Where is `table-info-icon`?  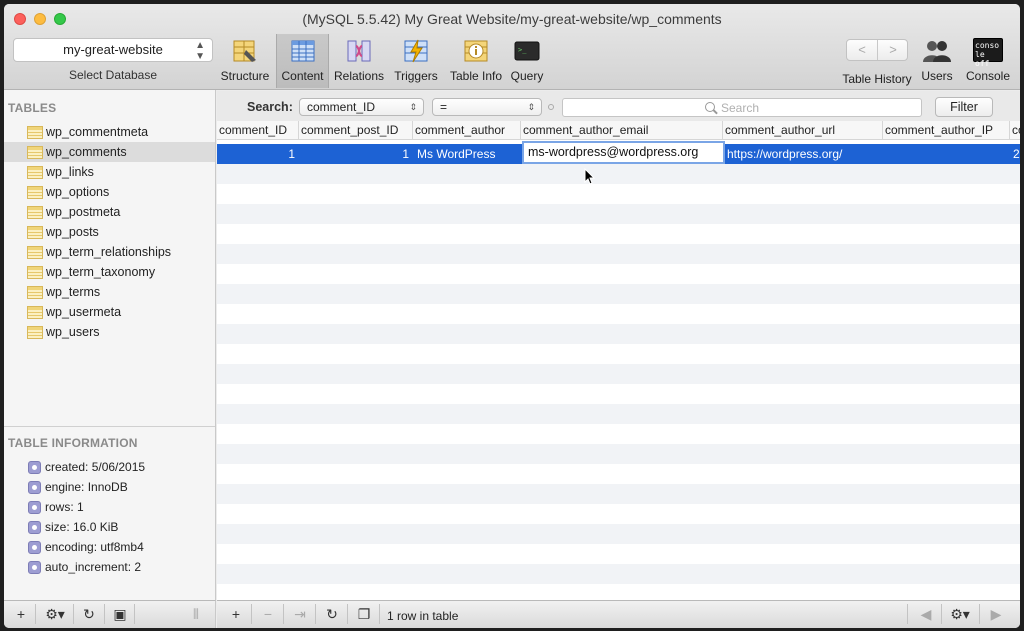 table-info-icon is located at coordinates (476, 51).